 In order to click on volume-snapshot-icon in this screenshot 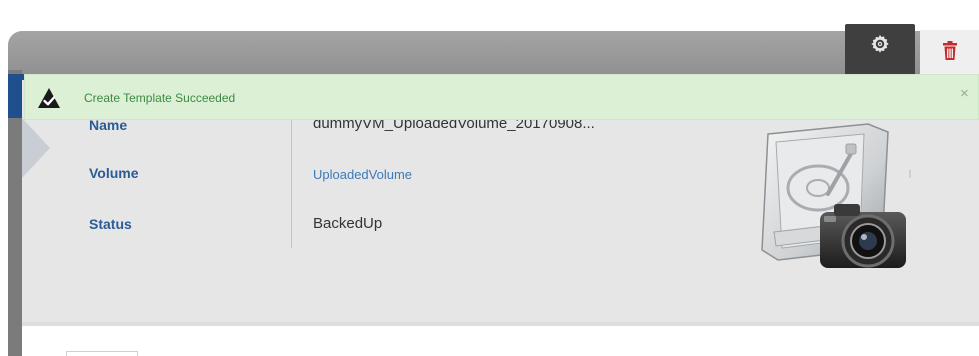, I will do `click(833, 195)`.